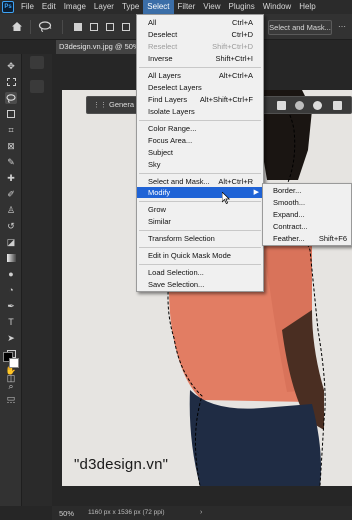 The width and height of the screenshot is (352, 520). I want to click on photoshop-logo-icon: Ps, so click(8, 7).